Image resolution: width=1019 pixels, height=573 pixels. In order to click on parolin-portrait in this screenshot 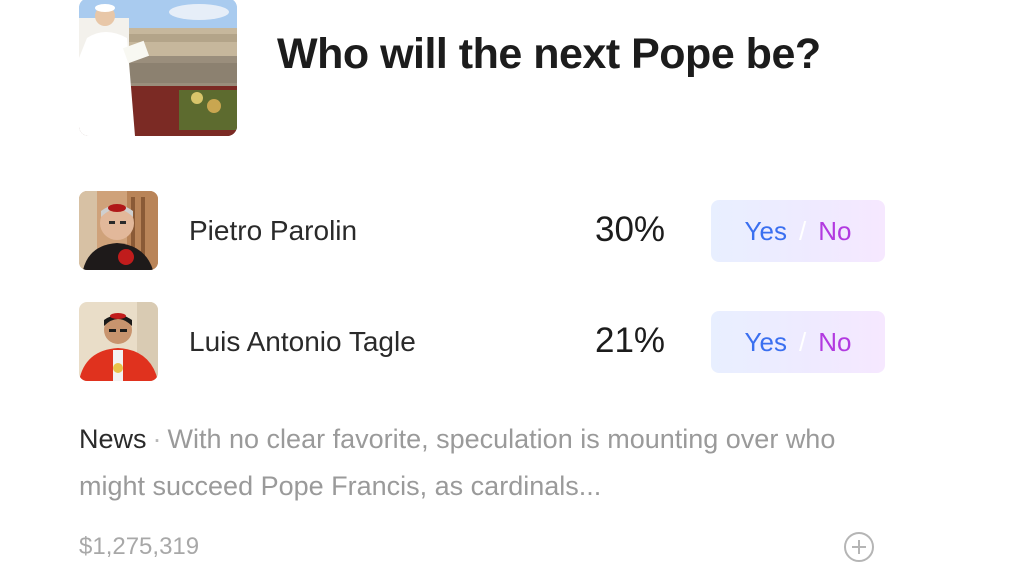, I will do `click(118, 230)`.